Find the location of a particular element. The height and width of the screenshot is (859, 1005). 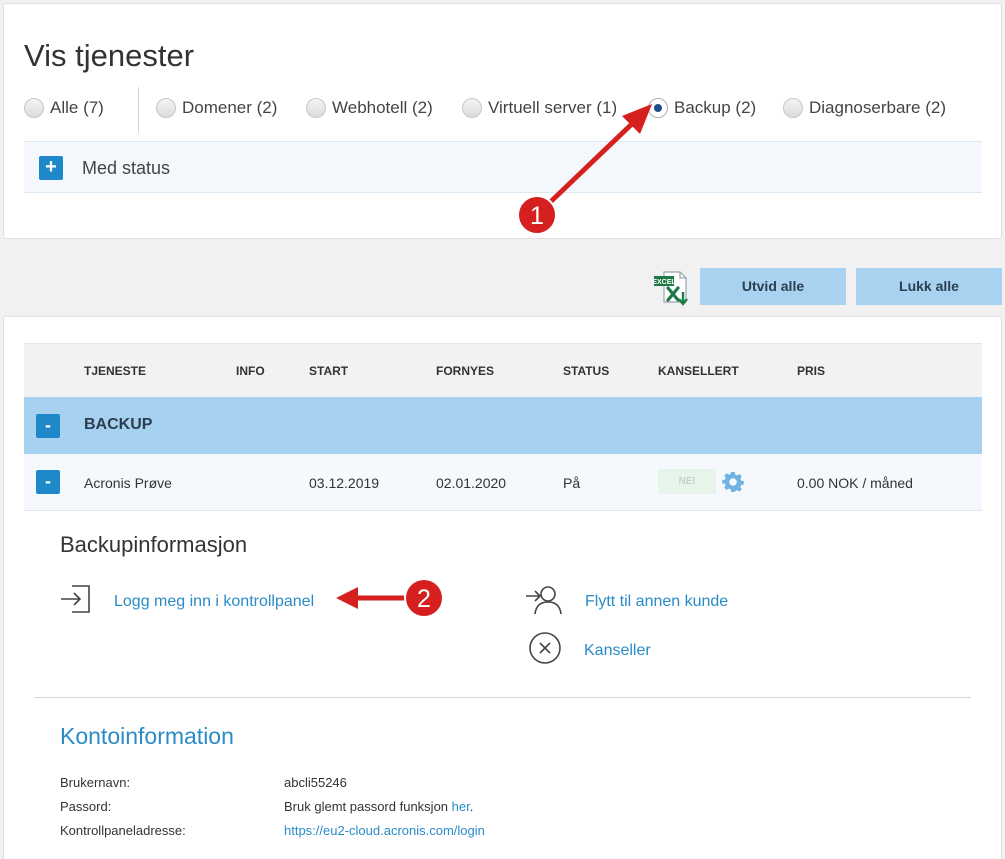

page-title: Vis tjenester is located at coordinates (109, 55).